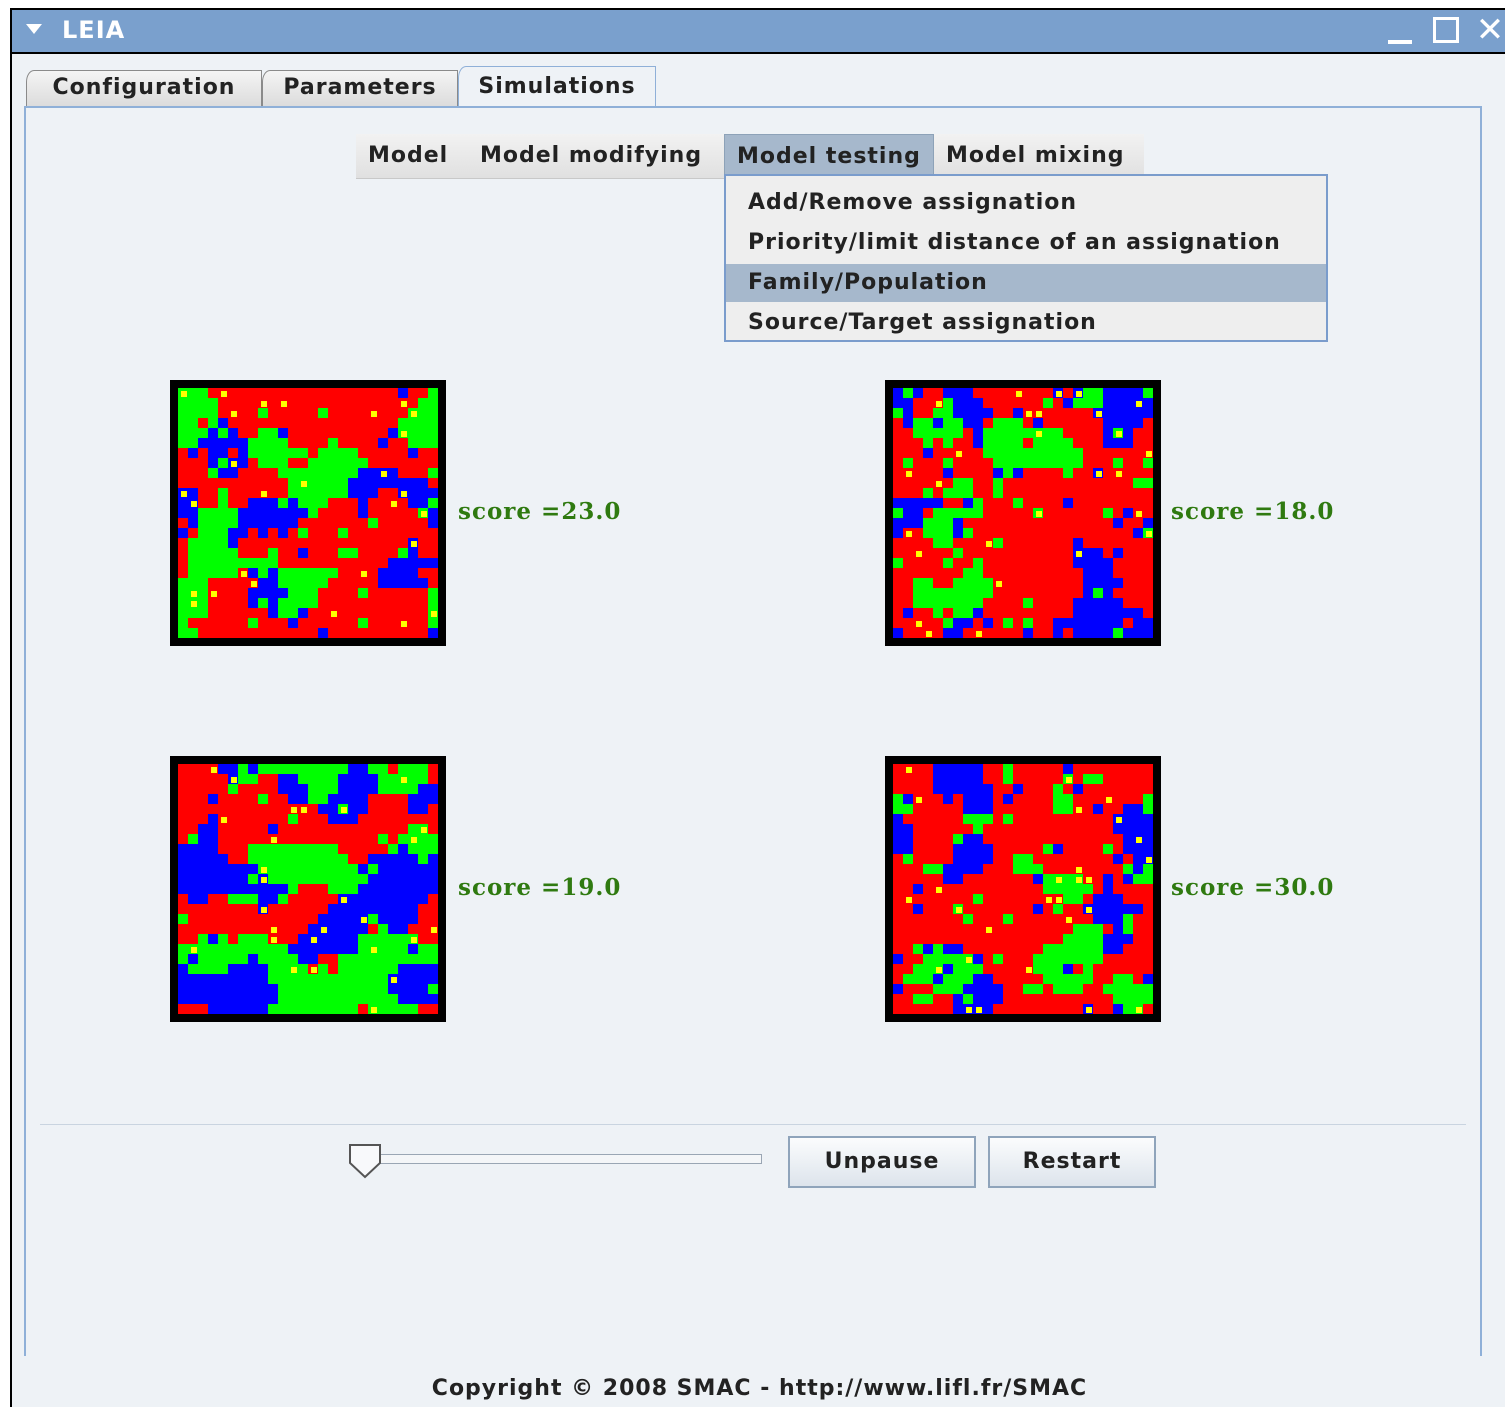  What do you see at coordinates (34, 29) in the screenshot?
I see `menu-triangle-icon` at bounding box center [34, 29].